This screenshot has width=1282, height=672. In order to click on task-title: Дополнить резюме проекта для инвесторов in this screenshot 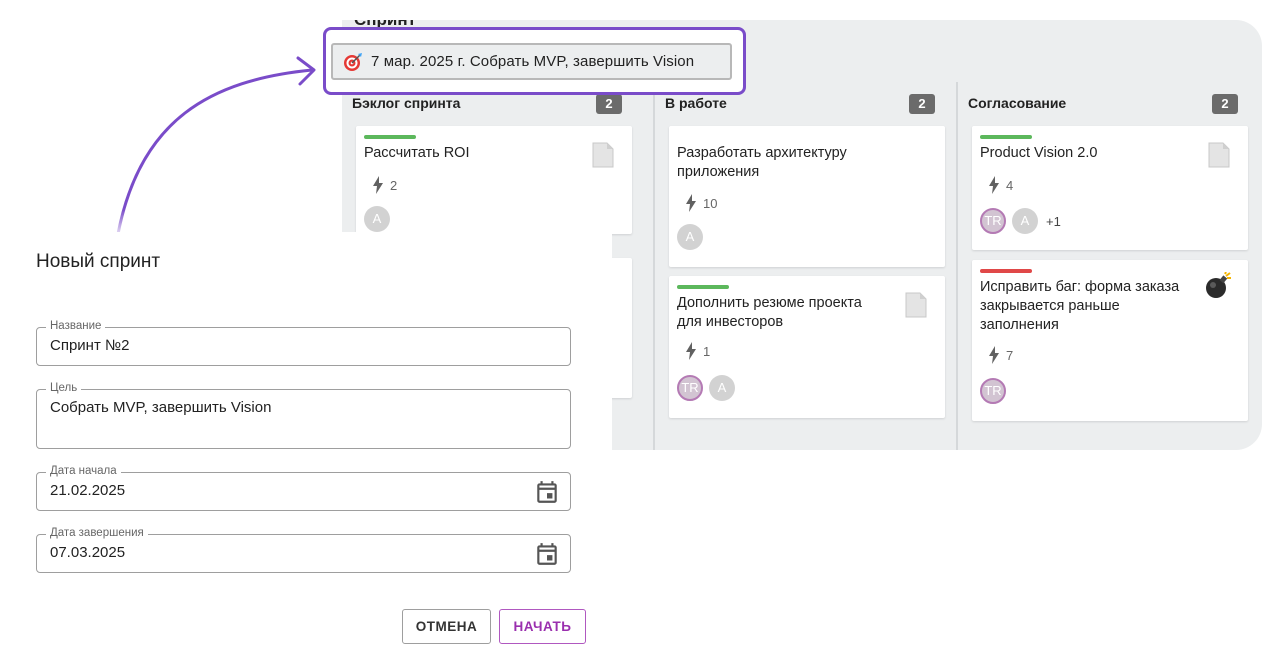, I will do `click(769, 312)`.